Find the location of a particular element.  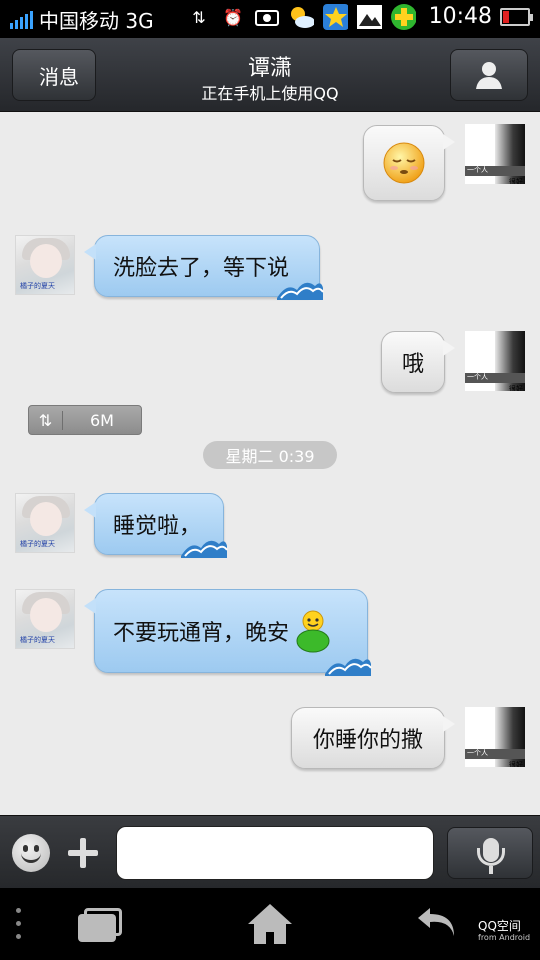

message-text: 你睡你的撒 is located at coordinates (367, 740).